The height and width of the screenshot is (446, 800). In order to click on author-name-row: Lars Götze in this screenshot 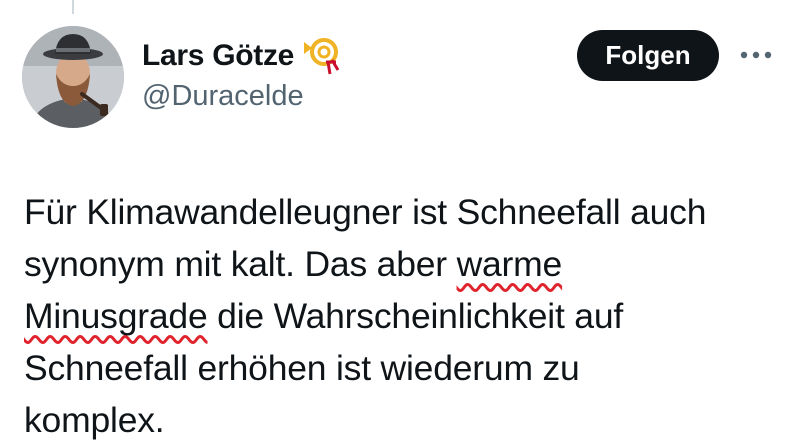, I will do `click(244, 56)`.